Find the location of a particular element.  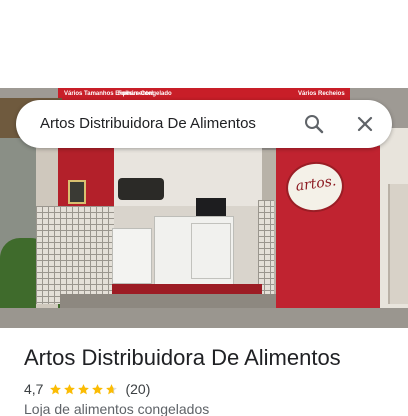

search-icon is located at coordinates (314, 124).